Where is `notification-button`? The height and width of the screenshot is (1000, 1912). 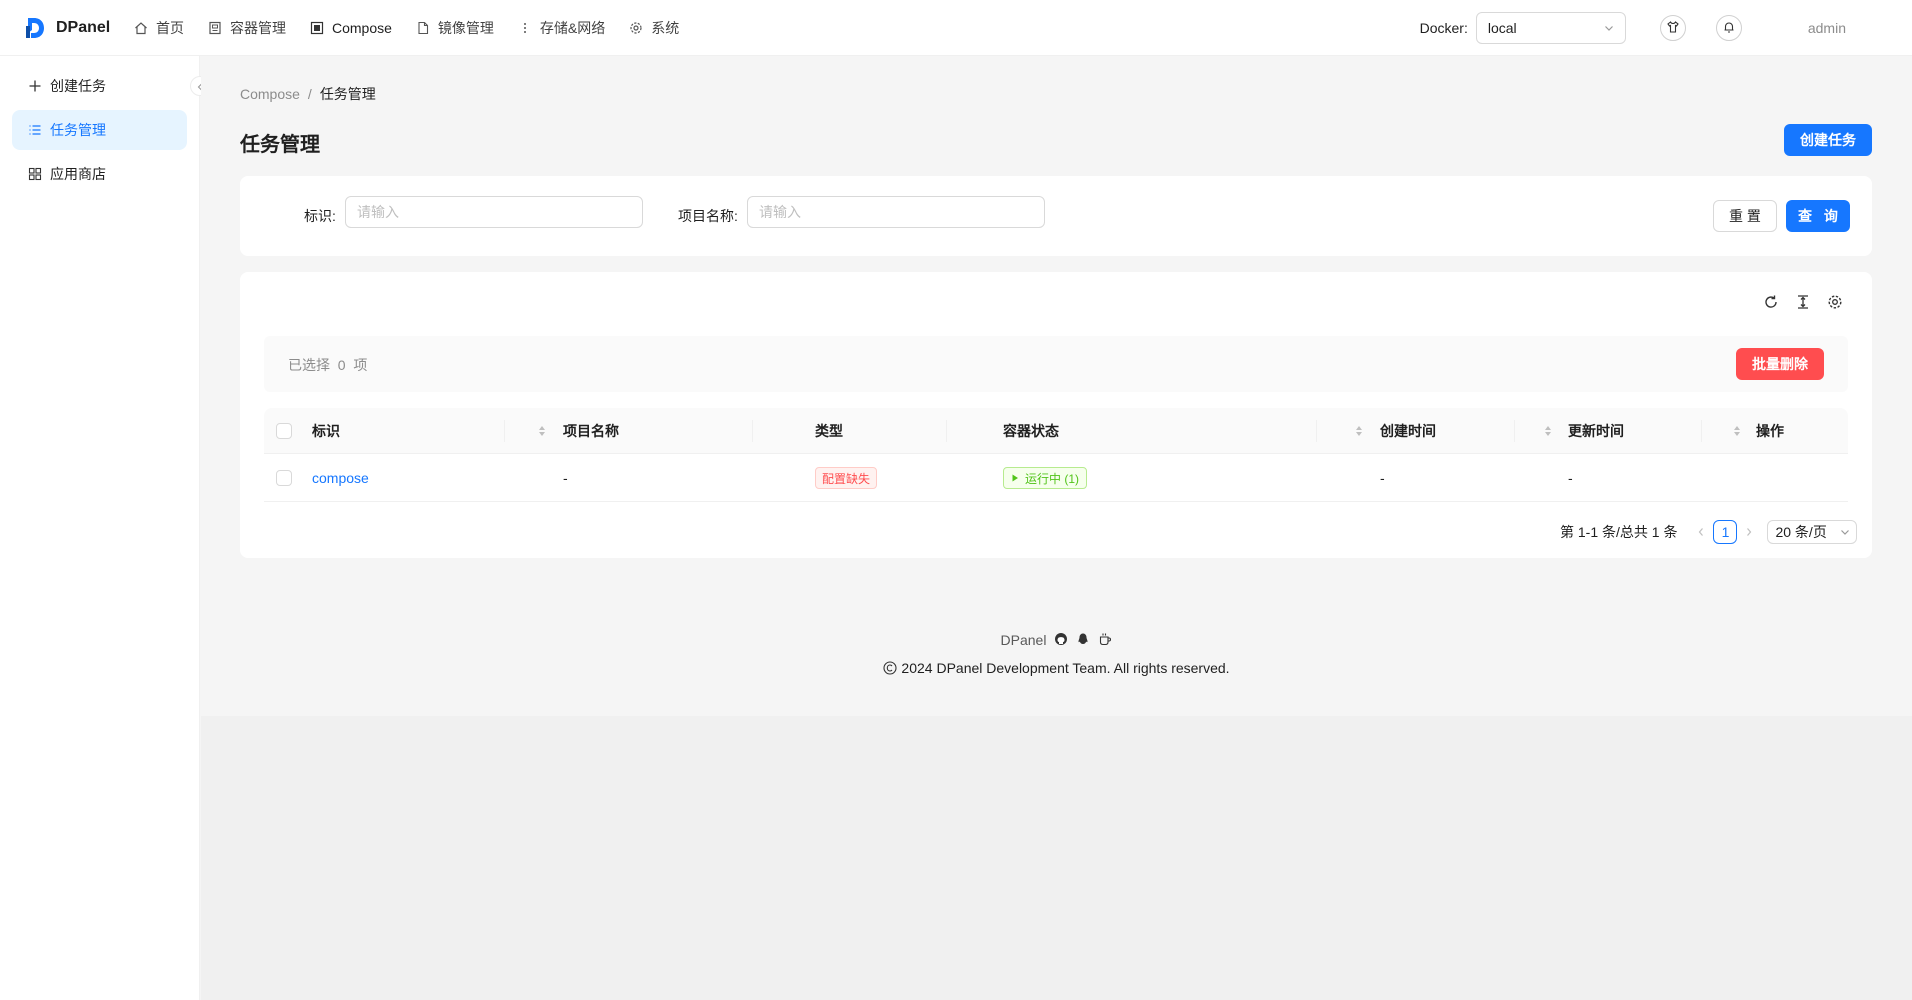 notification-button is located at coordinates (1728, 28).